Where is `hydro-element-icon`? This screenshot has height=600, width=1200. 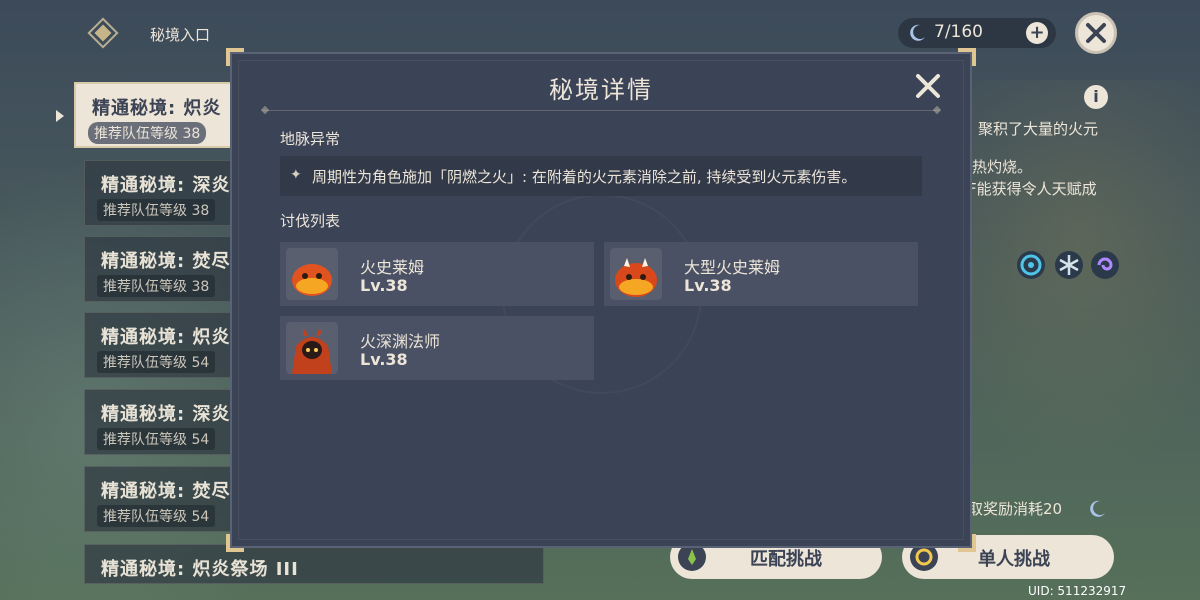 hydro-element-icon is located at coordinates (1031, 265).